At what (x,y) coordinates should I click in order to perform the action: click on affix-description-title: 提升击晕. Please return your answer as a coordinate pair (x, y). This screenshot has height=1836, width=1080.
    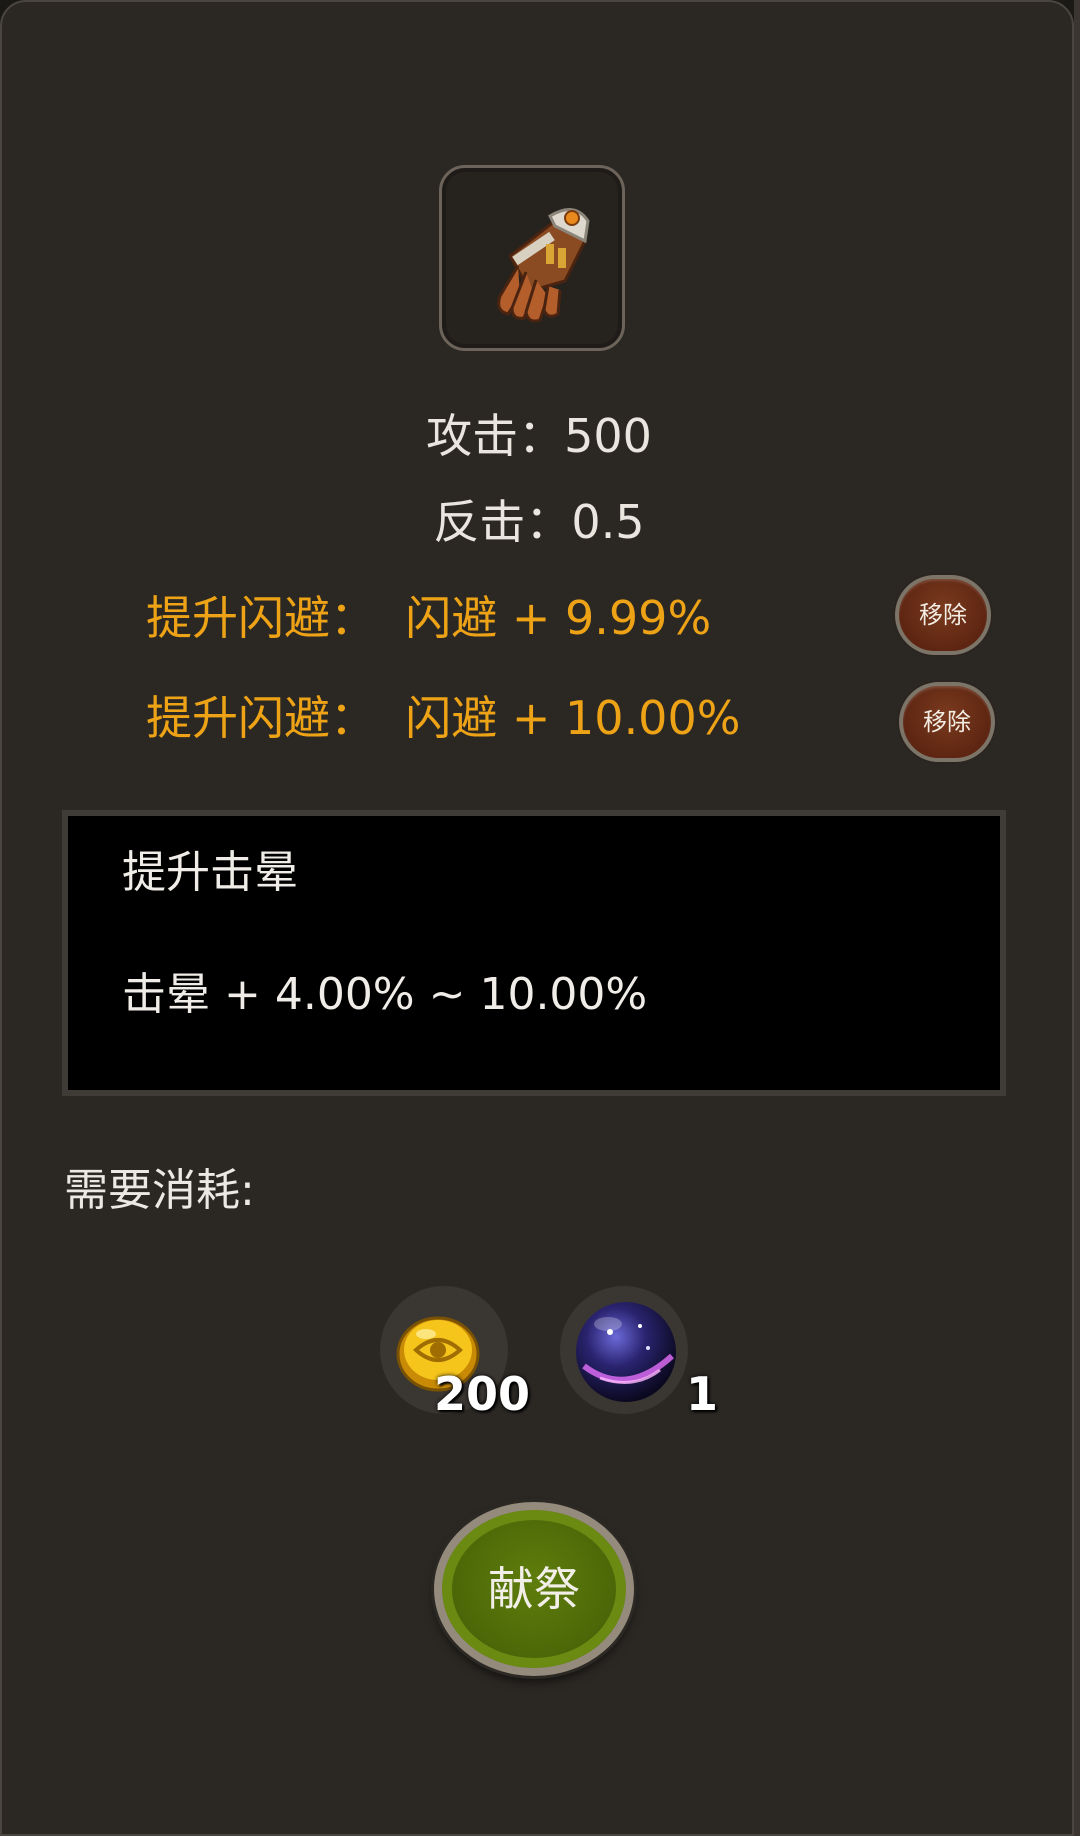
    Looking at the image, I should click on (210, 872).